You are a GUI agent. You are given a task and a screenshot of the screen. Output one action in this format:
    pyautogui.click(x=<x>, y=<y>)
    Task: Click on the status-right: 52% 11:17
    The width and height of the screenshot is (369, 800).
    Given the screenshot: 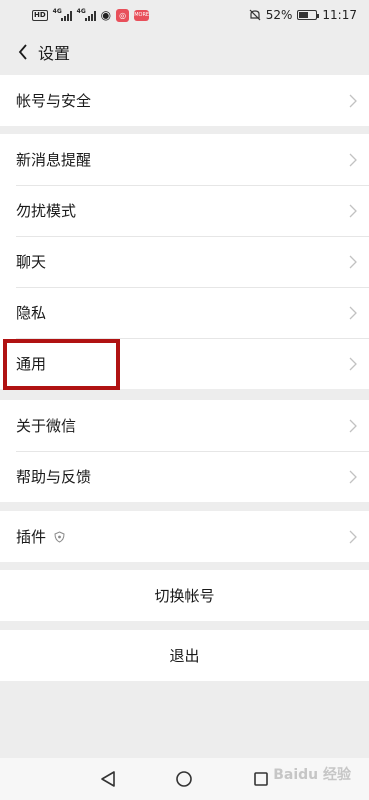 What is the action you would take?
    pyautogui.click(x=303, y=15)
    